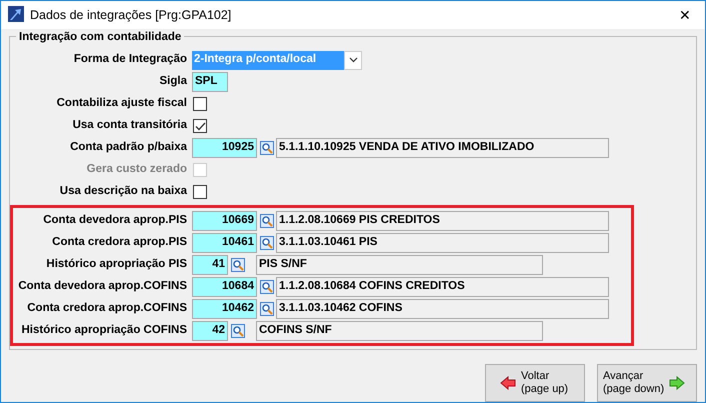  What do you see at coordinates (130, 60) in the screenshot?
I see `field-label: Forma de Integração` at bounding box center [130, 60].